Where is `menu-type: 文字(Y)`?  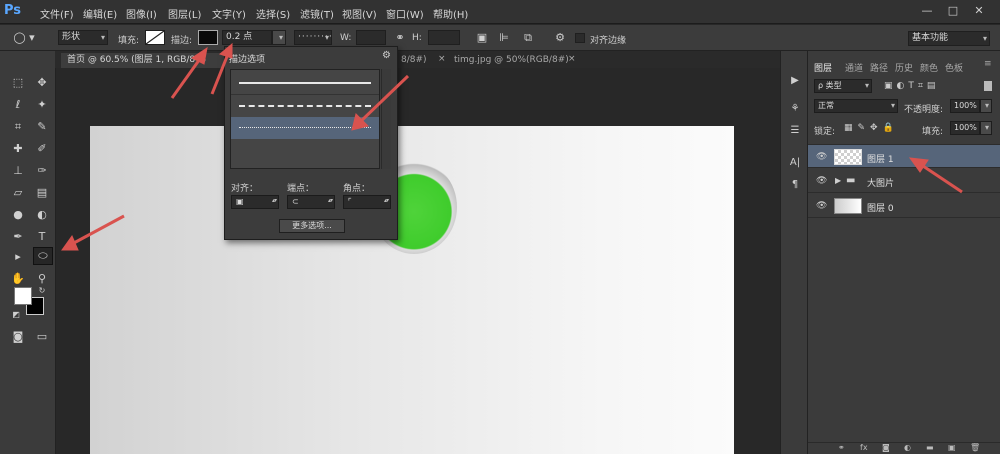
menu-type: 文字(Y) is located at coordinates (229, 13).